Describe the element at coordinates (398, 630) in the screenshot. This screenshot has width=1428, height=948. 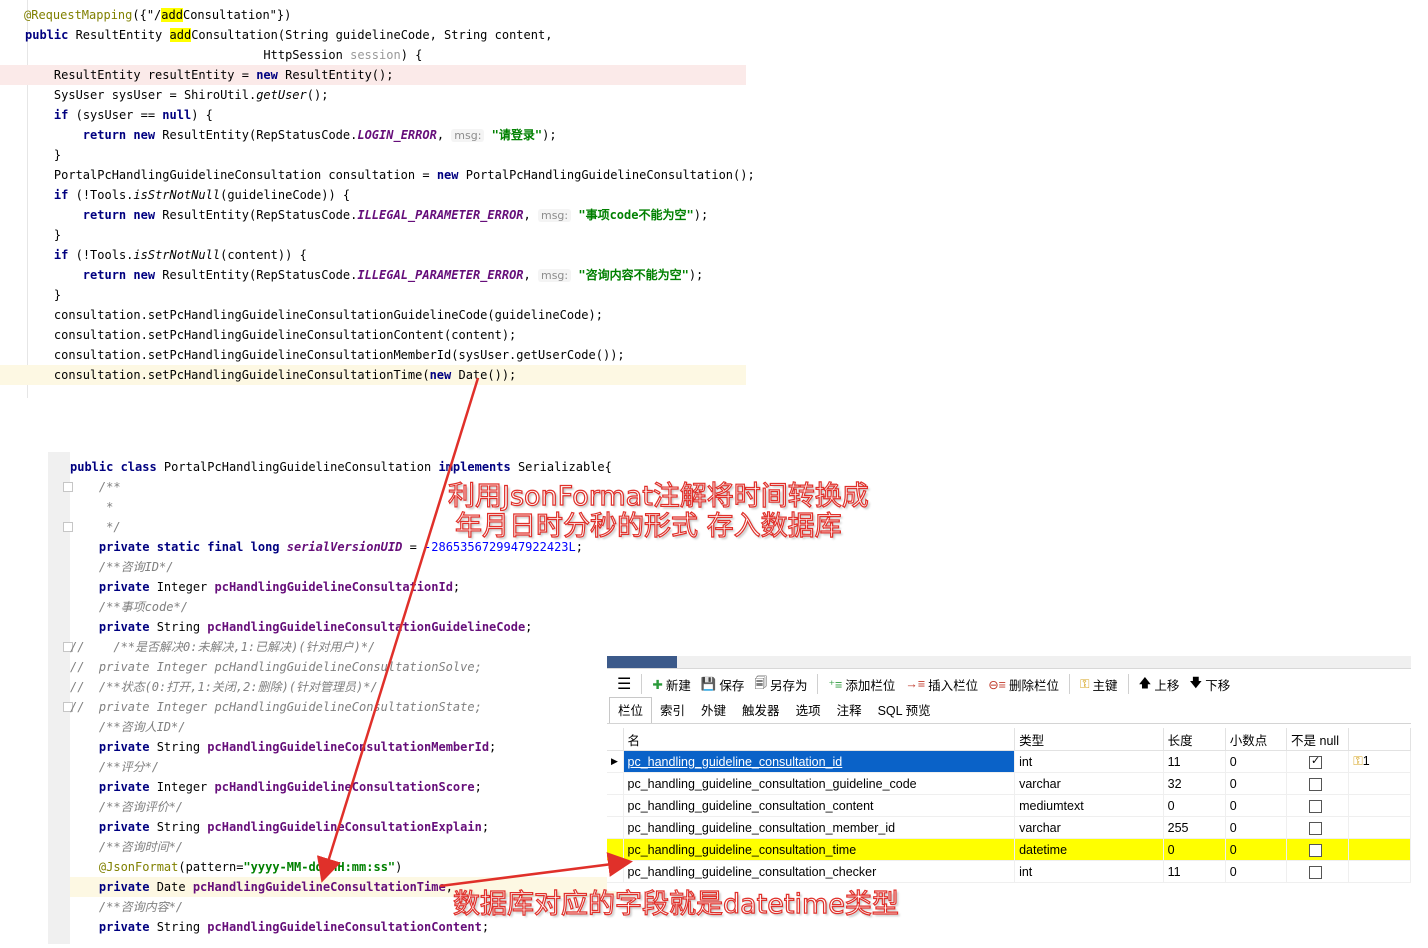
I see `arrow-to-field` at that location.